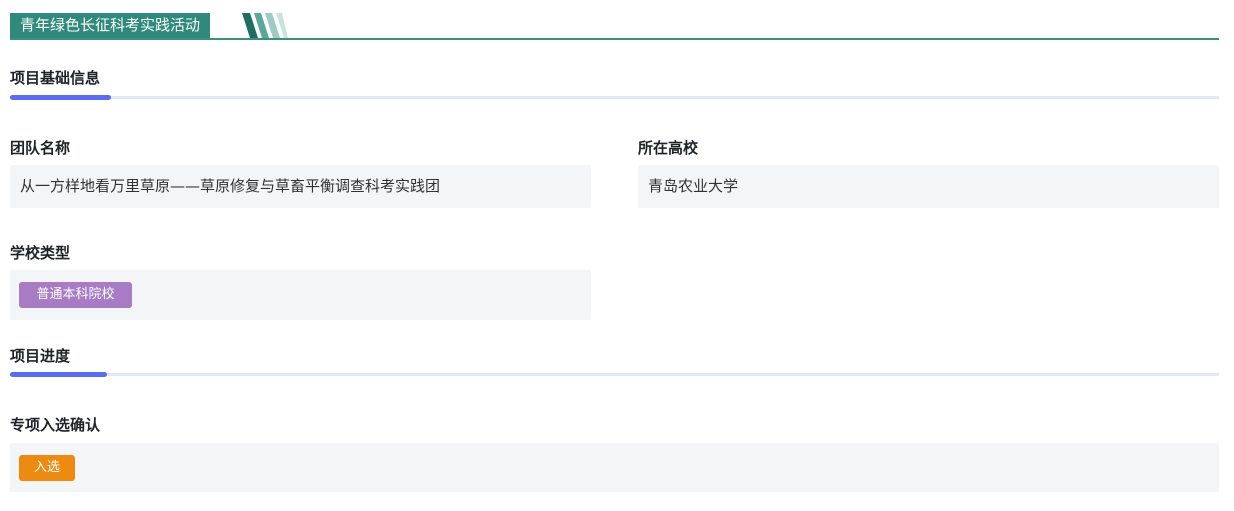  What do you see at coordinates (300, 295) in the screenshot?
I see `school-type-field: 普通本科院校` at bounding box center [300, 295].